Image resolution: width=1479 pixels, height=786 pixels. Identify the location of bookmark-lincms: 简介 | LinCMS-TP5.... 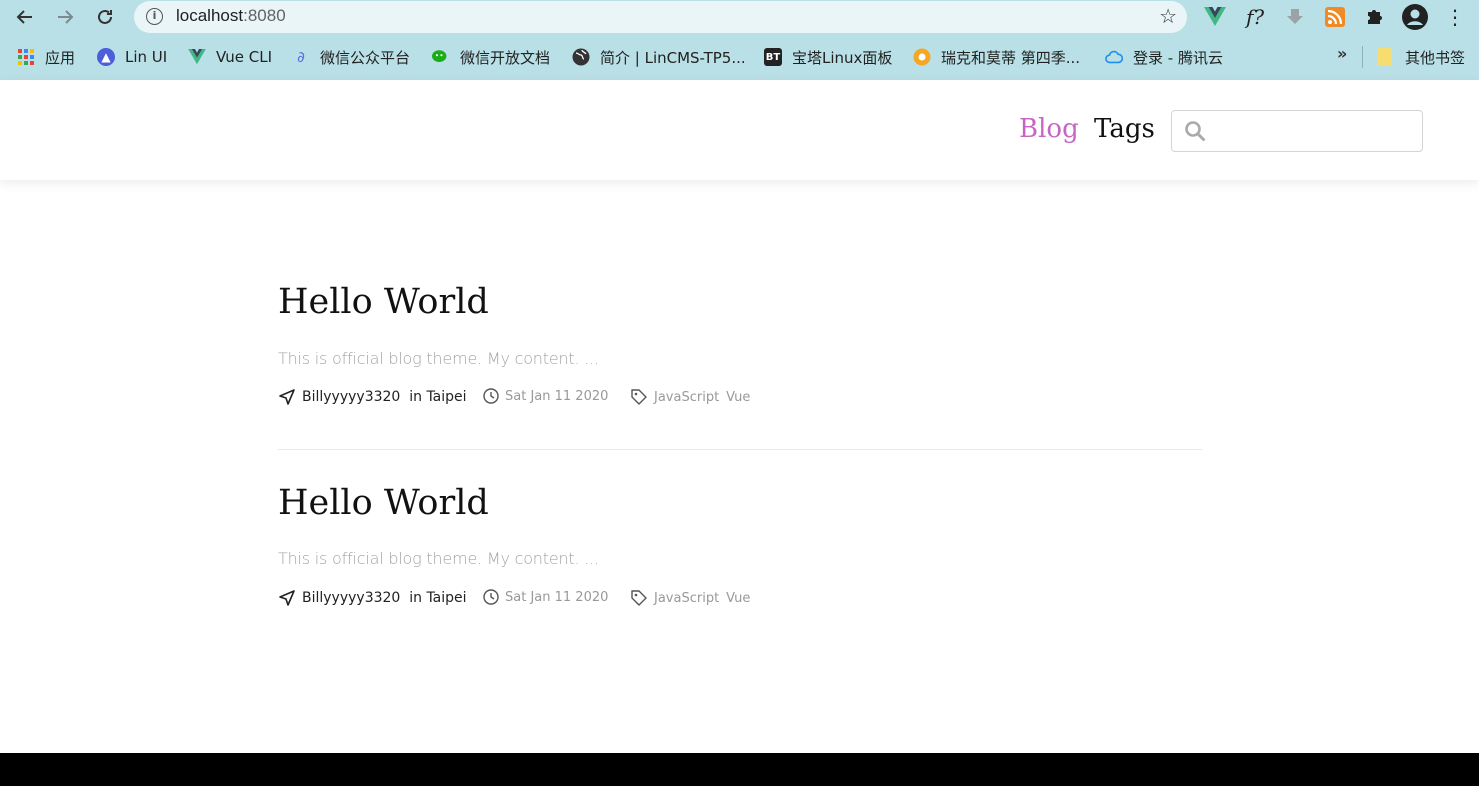
(659, 57).